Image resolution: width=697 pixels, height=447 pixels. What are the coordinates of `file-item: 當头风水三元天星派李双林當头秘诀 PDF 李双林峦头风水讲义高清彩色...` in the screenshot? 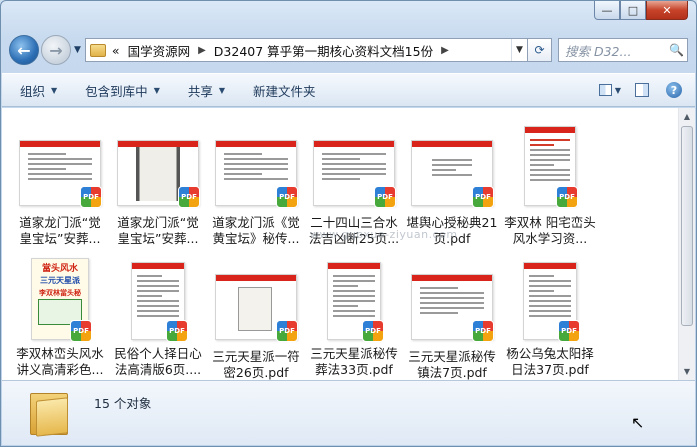 It's located at (60, 316).